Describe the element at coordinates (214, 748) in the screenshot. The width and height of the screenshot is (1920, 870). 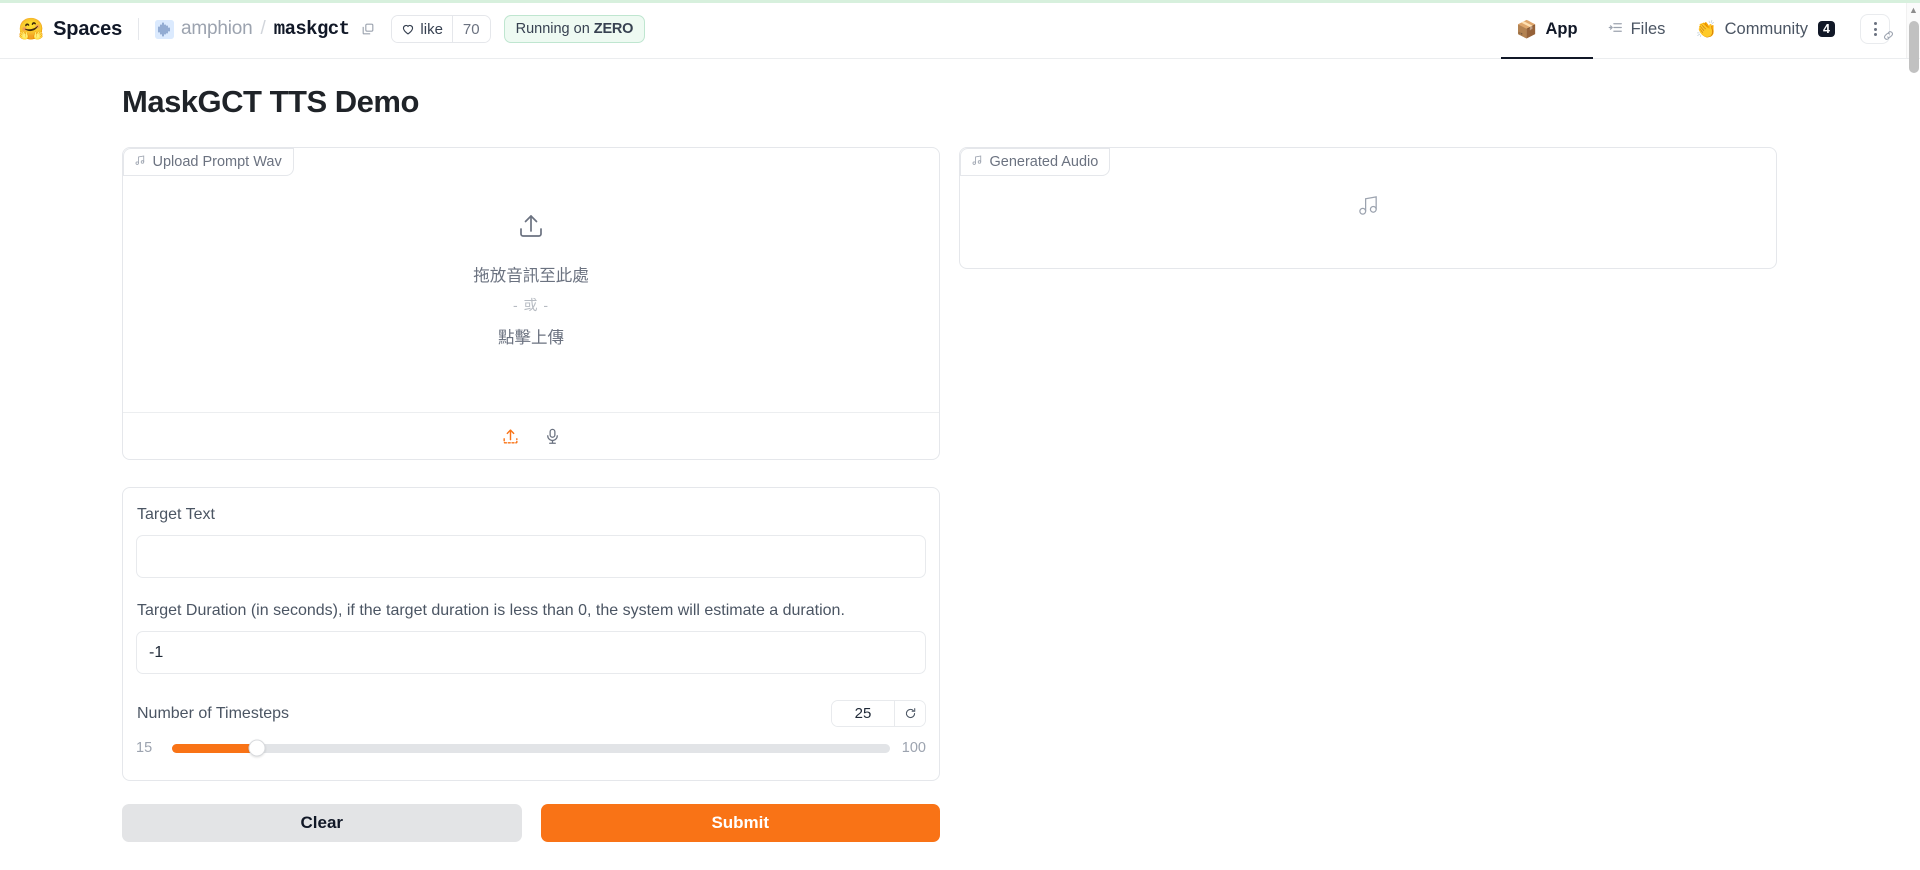
I see `slider-fill` at that location.